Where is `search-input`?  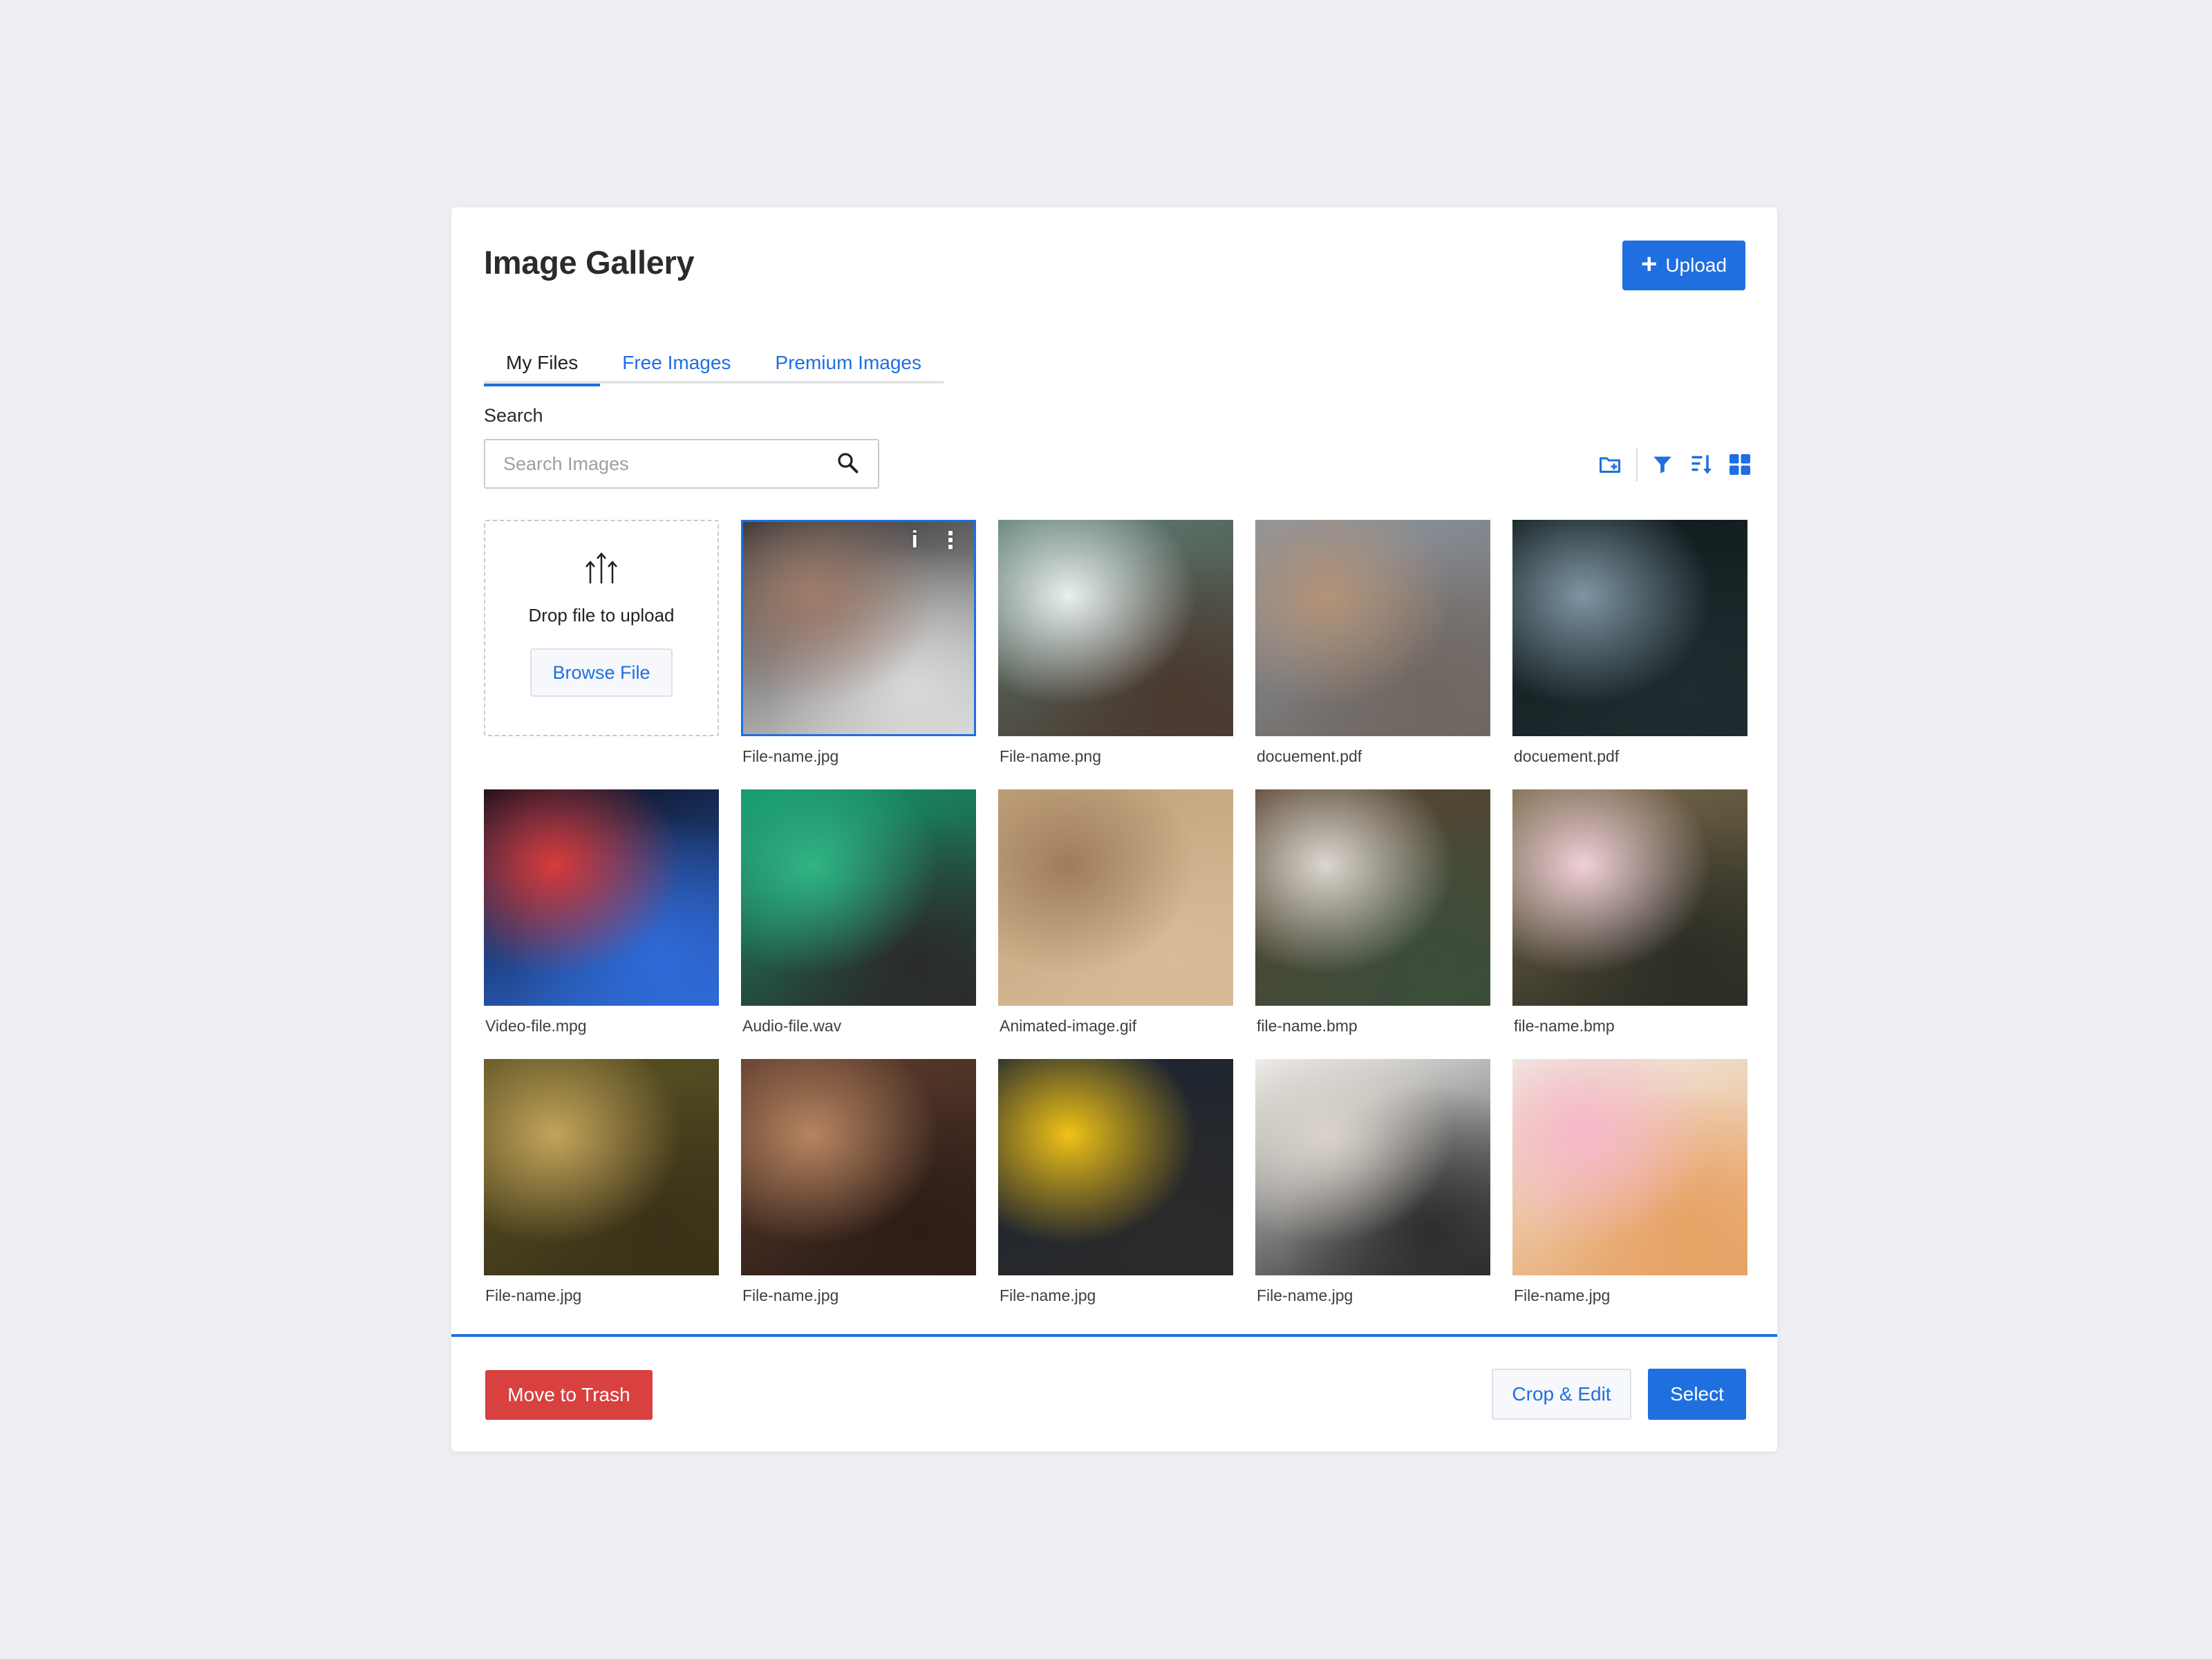
search-input is located at coordinates (658, 464).